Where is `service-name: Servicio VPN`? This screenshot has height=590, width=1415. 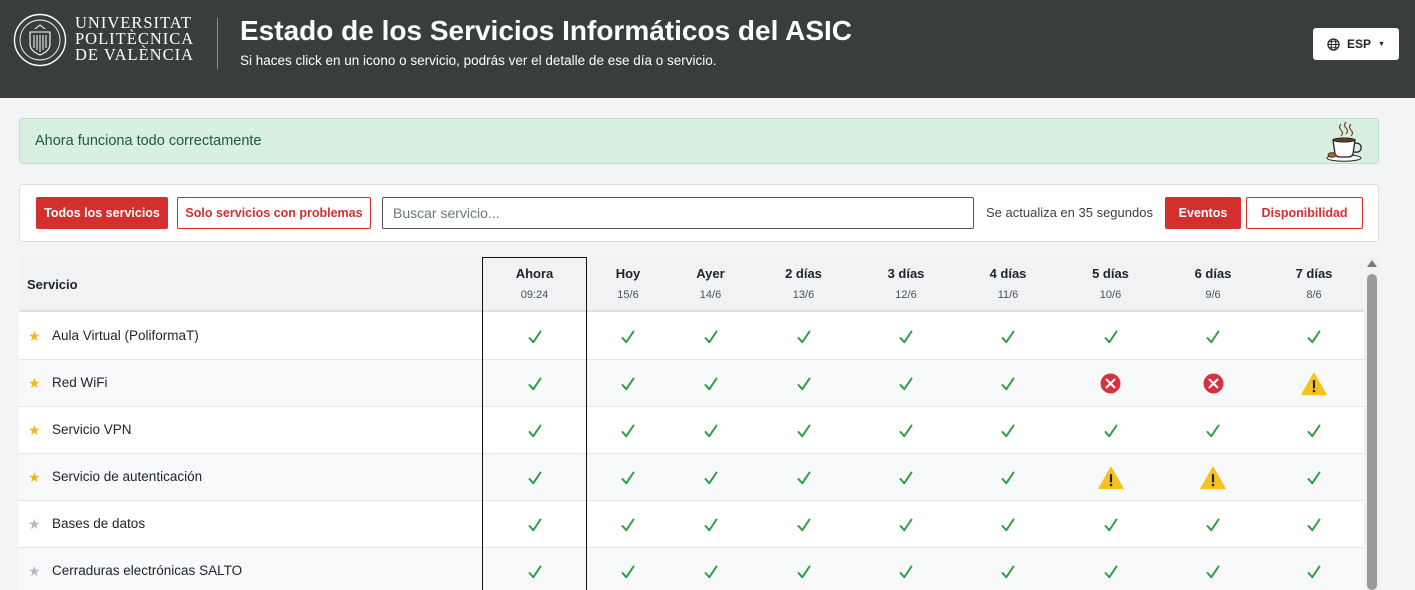 service-name: Servicio VPN is located at coordinates (92, 429).